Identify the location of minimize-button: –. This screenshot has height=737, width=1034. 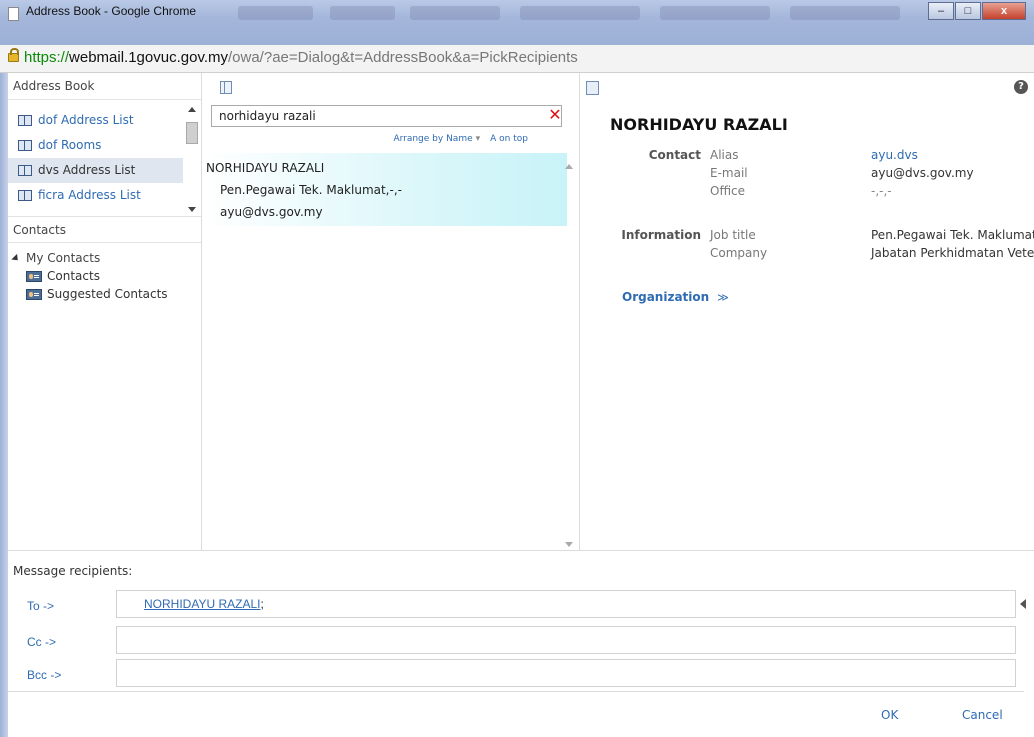
(941, 11).